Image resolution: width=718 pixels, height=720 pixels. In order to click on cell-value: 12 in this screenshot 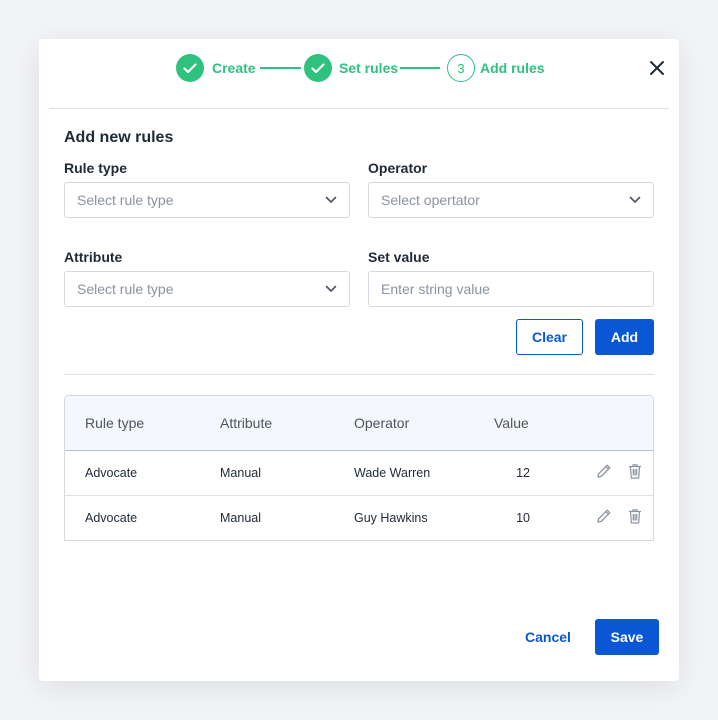, I will do `click(523, 473)`.